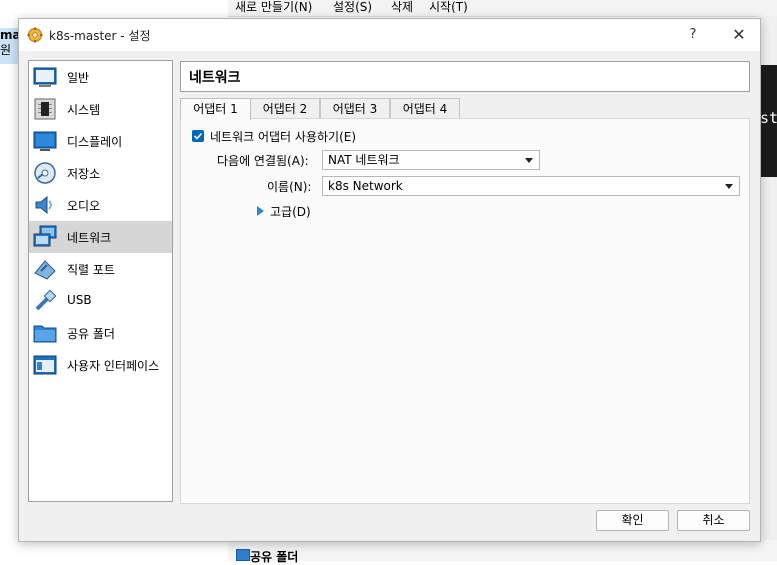  I want to click on background-vm-status: 원, so click(6, 50).